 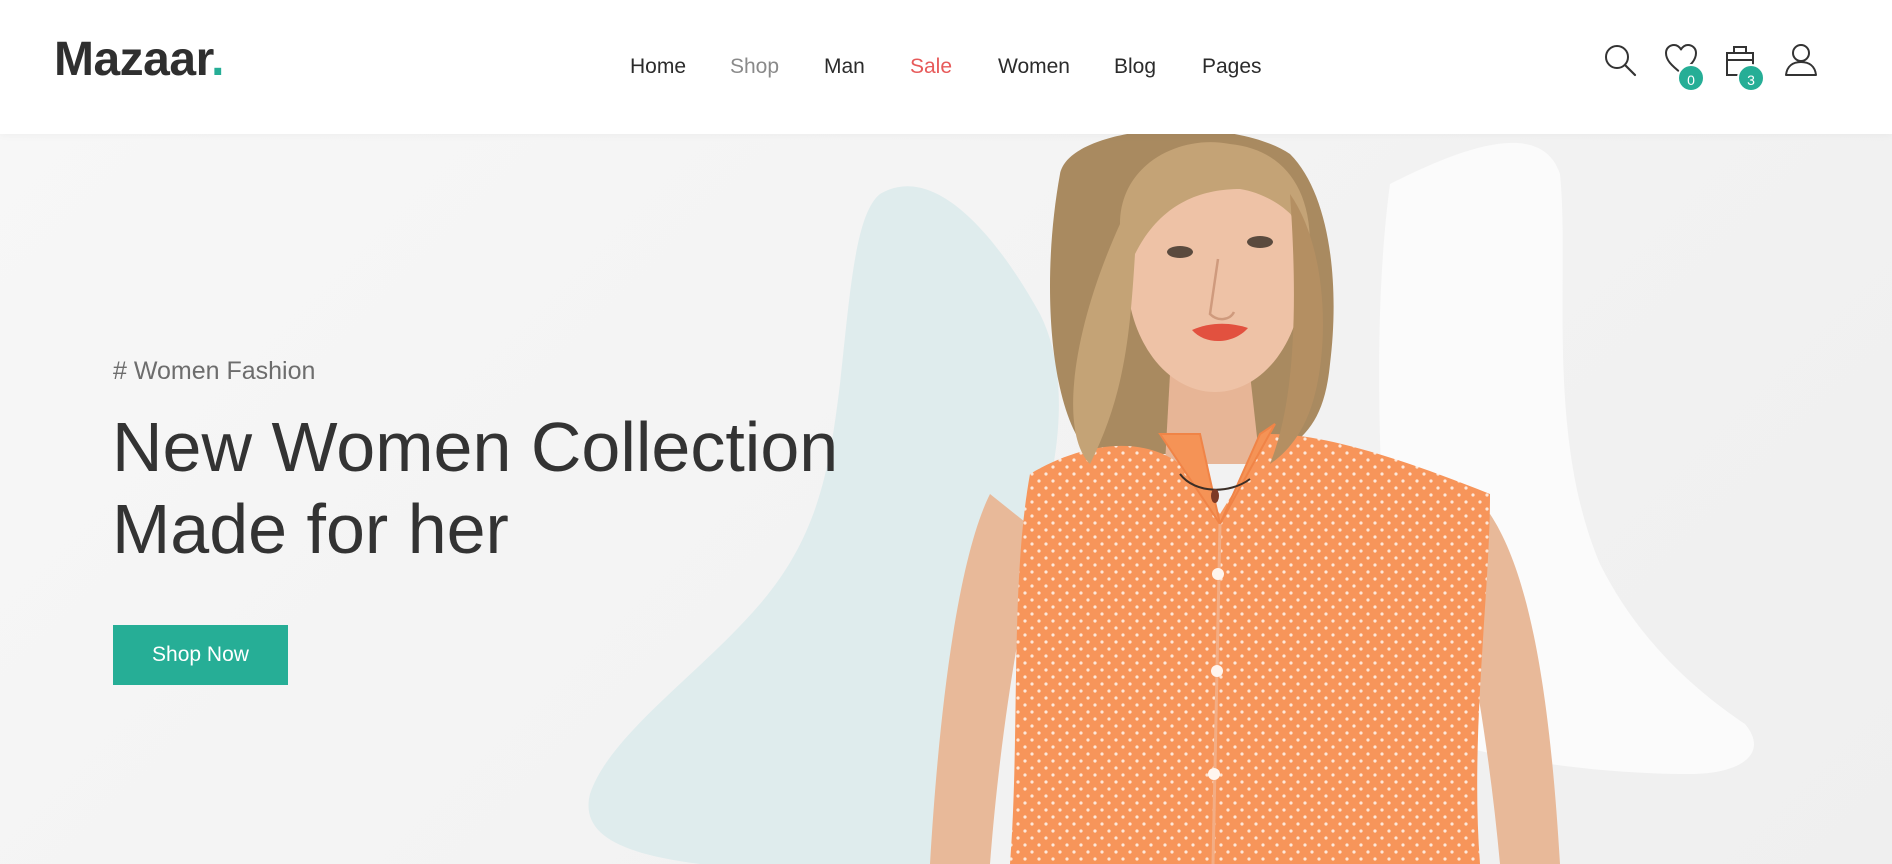 What do you see at coordinates (1135, 67) in the screenshot?
I see `nav-item-blog: Blog` at bounding box center [1135, 67].